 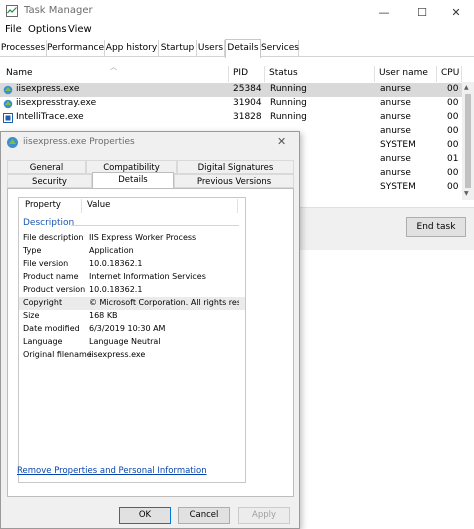 What do you see at coordinates (49, 181) in the screenshot?
I see `tab-security: Security` at bounding box center [49, 181].